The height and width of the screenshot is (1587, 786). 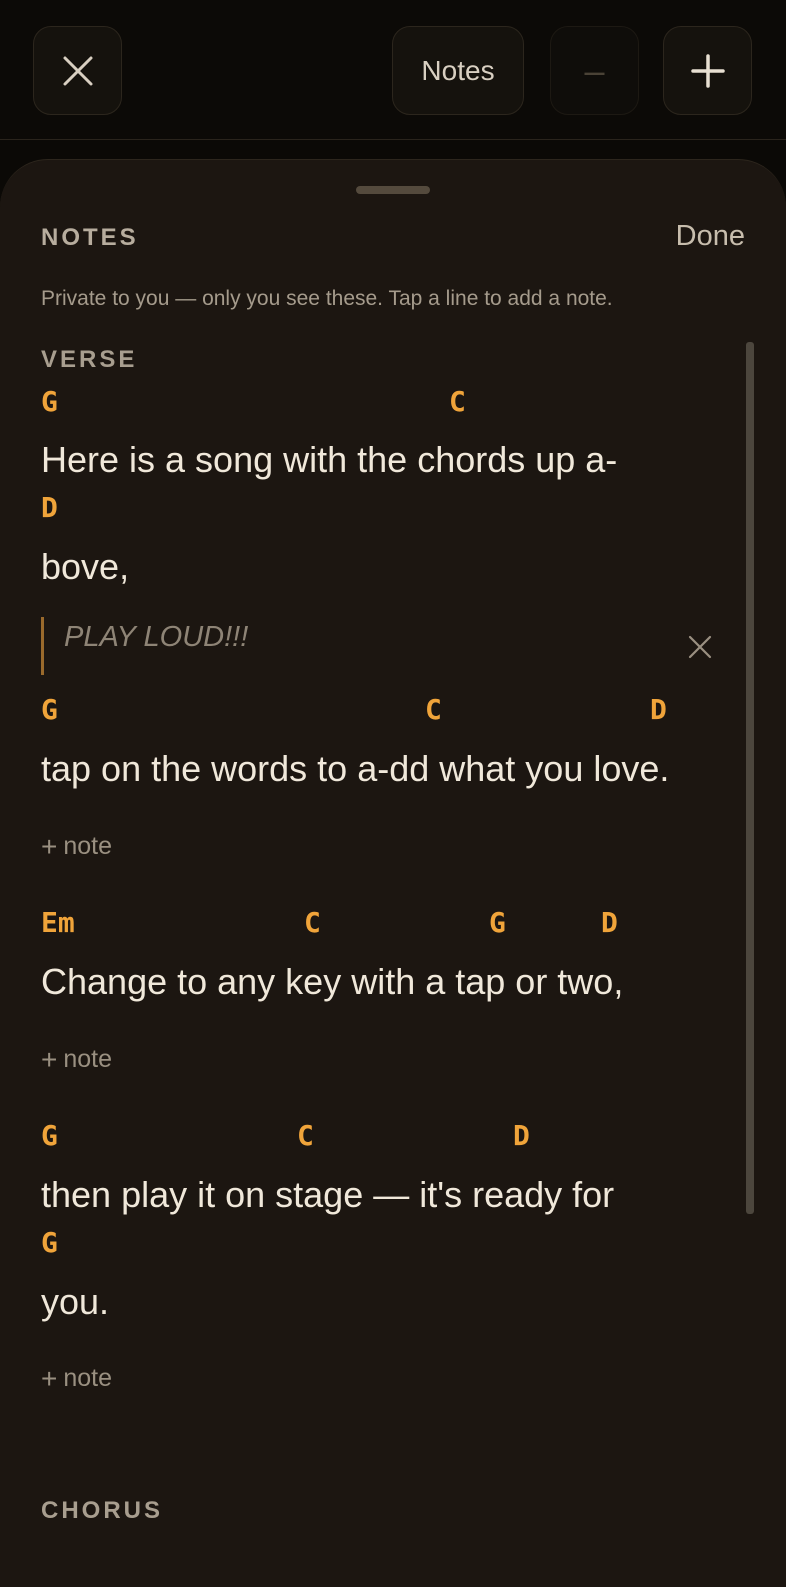 I want to click on close-icon, so click(x=77, y=70).